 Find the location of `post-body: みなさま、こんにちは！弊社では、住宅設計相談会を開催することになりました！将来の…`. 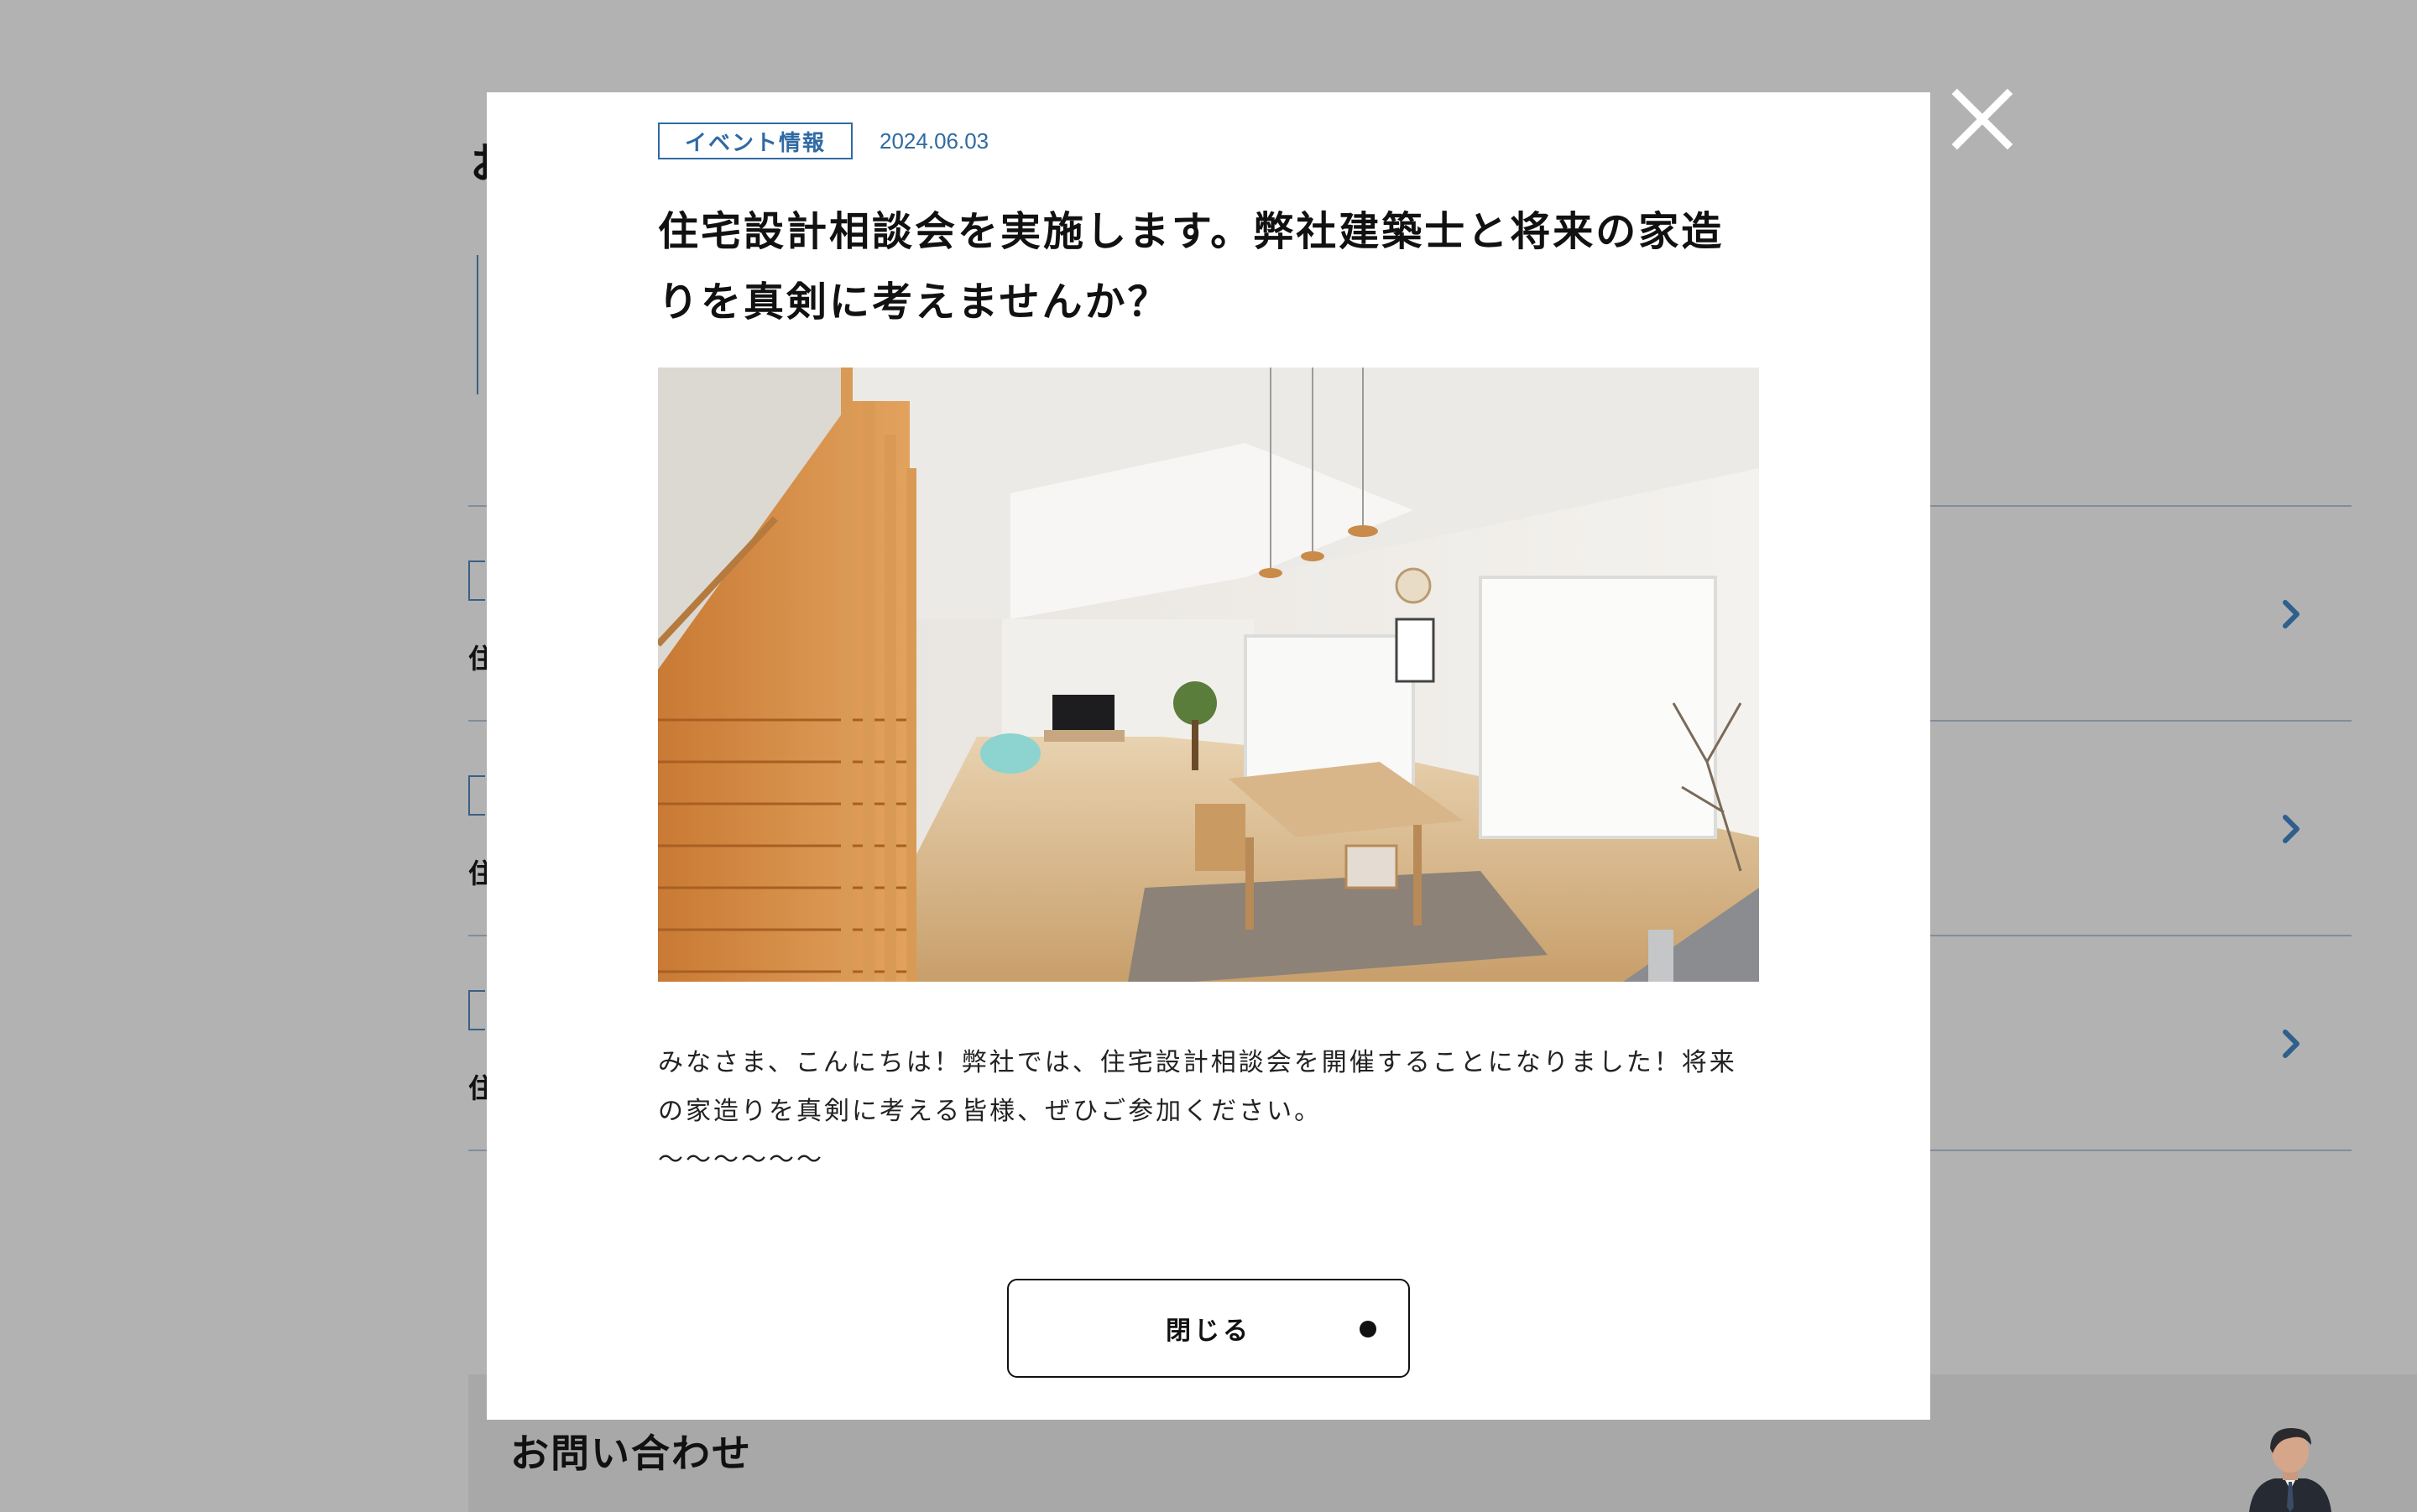

post-body: みなさま、こんにちは！弊社では、住宅設計相談会を開催することになりました！将来の… is located at coordinates (1208, 1112).